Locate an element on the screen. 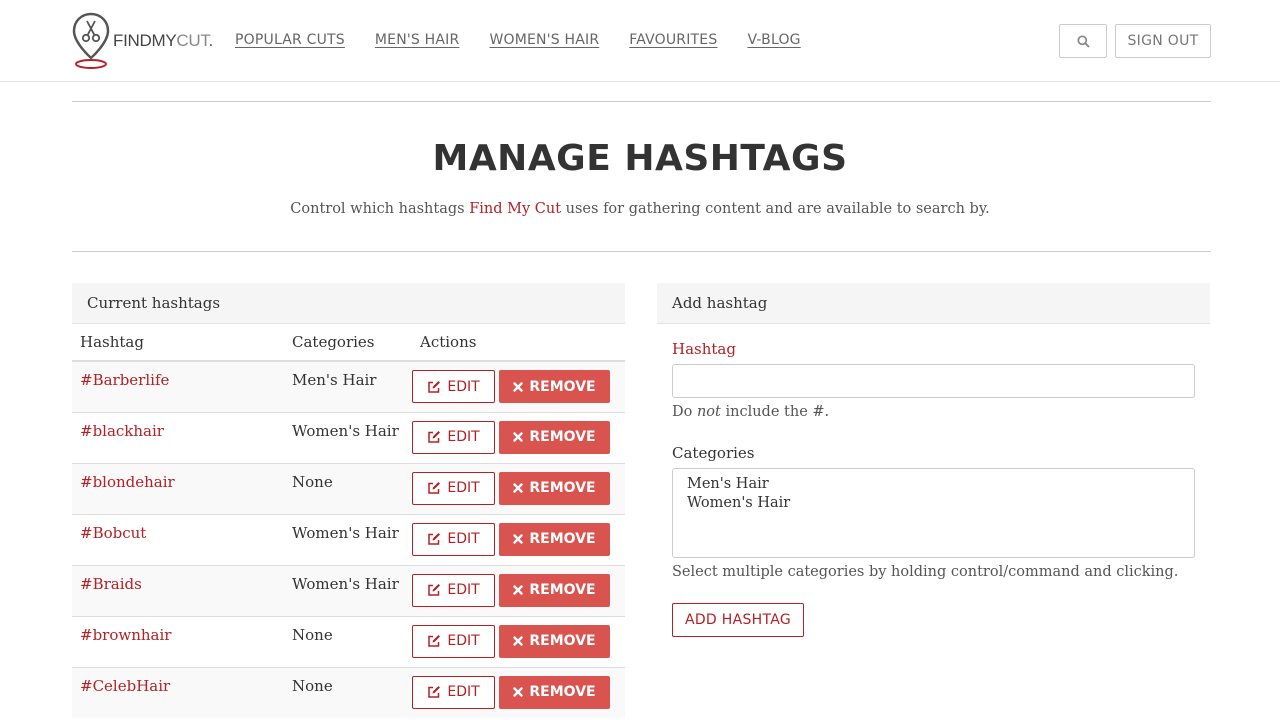 The width and height of the screenshot is (1280, 720). hashtag-help-before: Do is located at coordinates (684, 412).